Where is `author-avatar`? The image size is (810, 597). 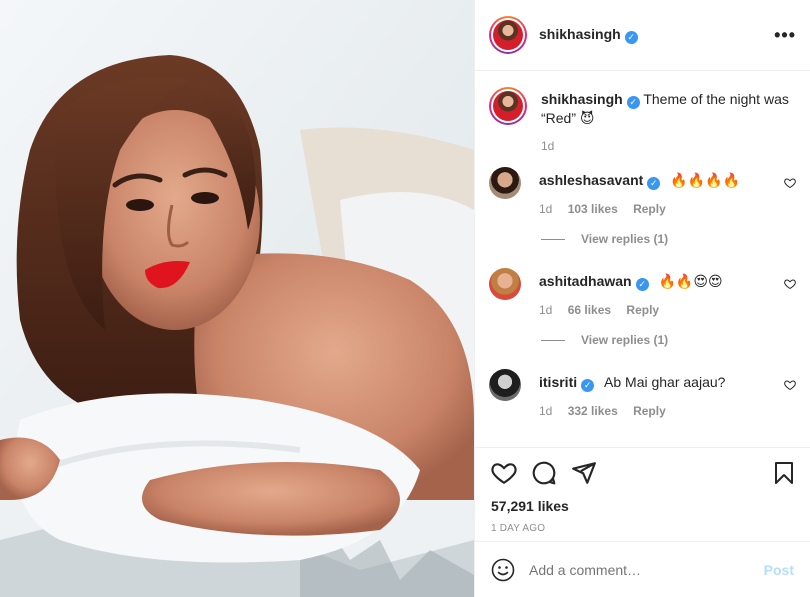
author-avatar is located at coordinates (508, 35).